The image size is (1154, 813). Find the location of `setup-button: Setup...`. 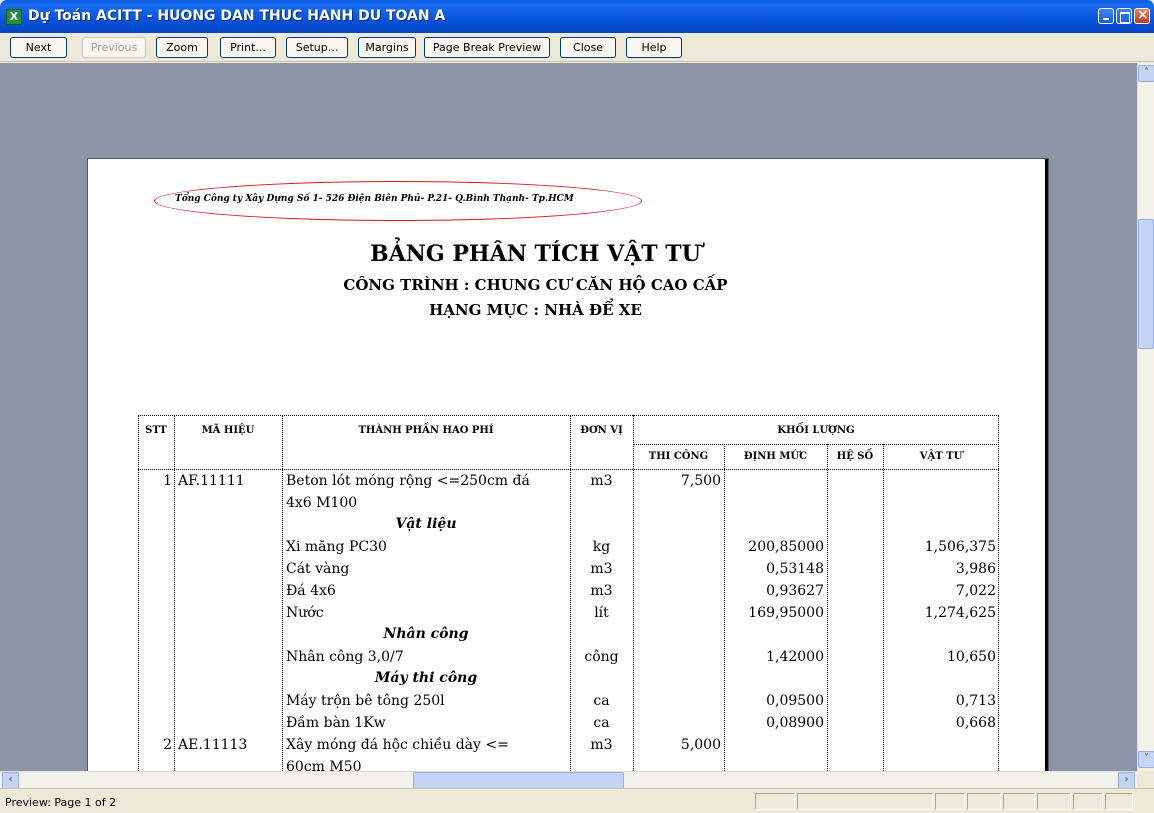

setup-button: Setup... is located at coordinates (317, 47).